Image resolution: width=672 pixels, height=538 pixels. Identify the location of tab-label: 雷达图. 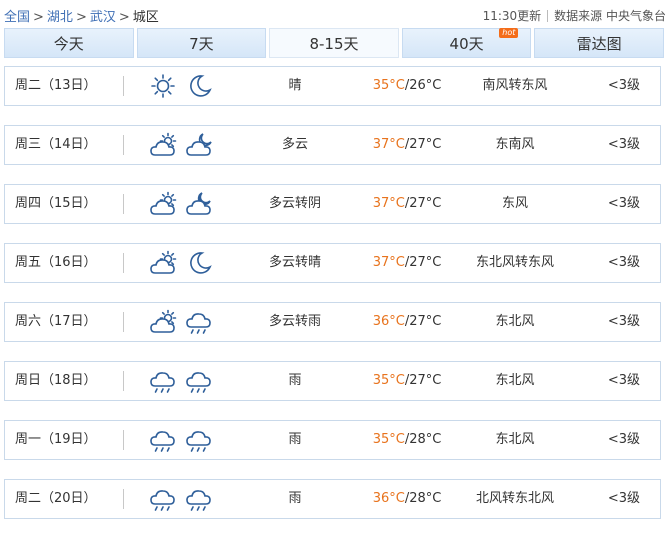
(599, 43).